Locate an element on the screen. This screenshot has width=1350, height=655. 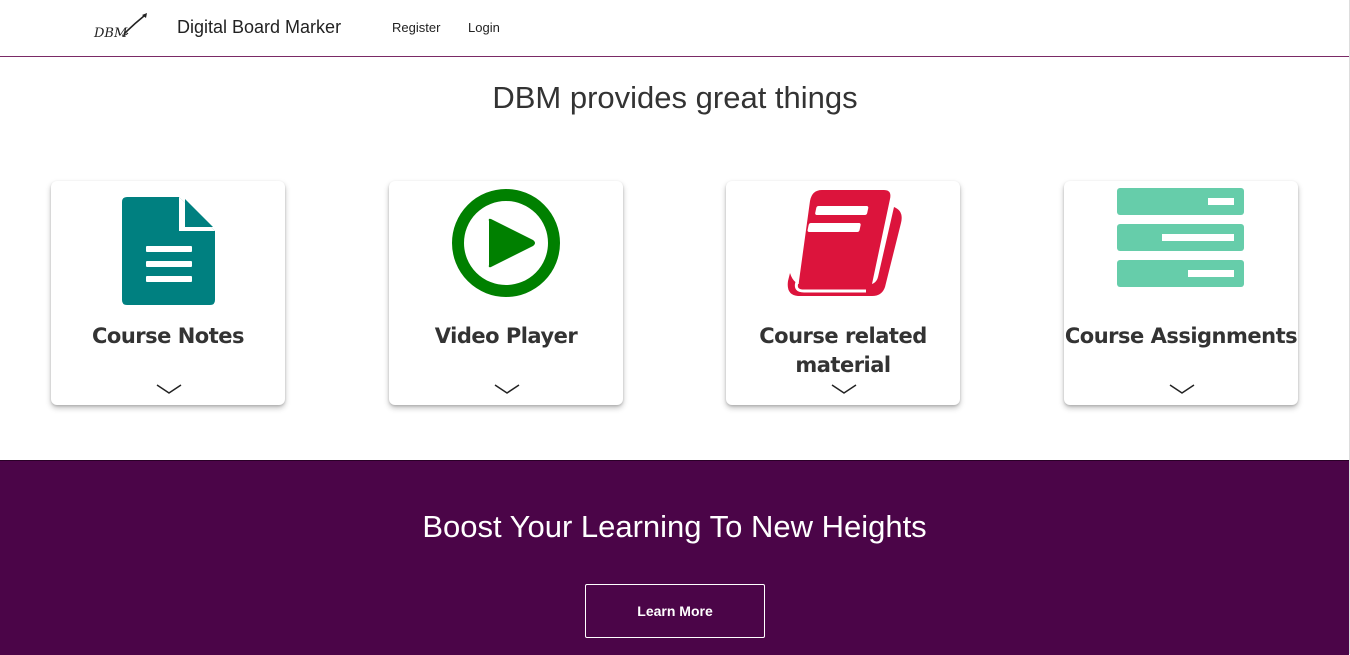
card-course-notes: Course Notes is located at coordinates (168, 293).